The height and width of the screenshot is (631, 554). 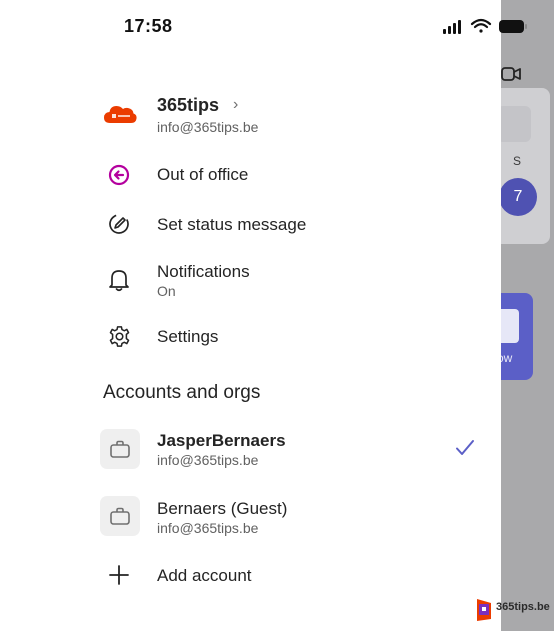 What do you see at coordinates (235, 105) in the screenshot?
I see `chevron-right-icon: ›` at bounding box center [235, 105].